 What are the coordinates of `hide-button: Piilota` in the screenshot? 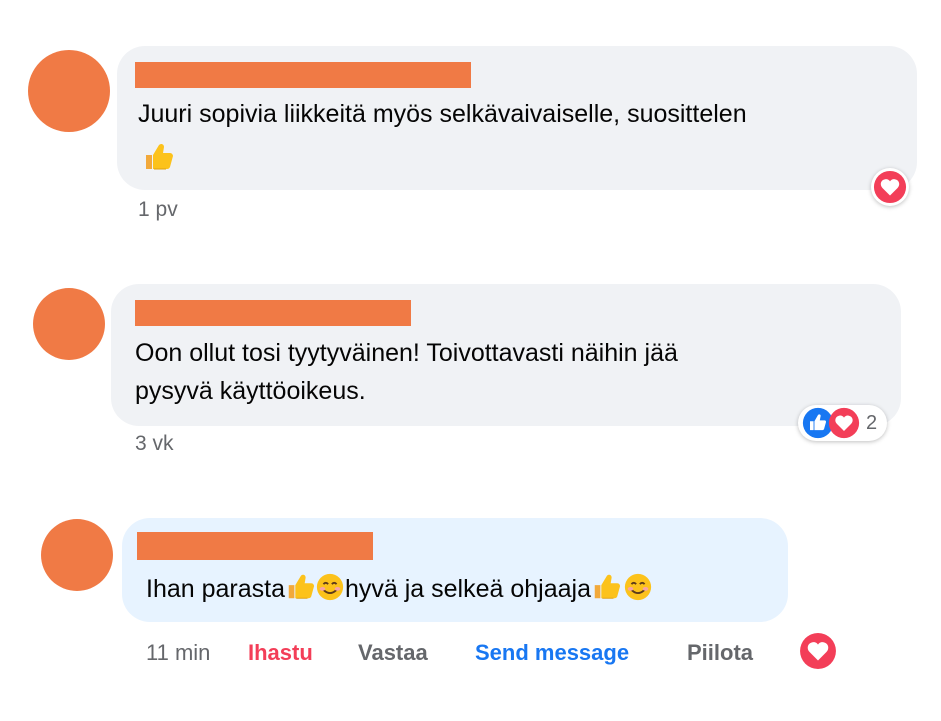 It's located at (720, 653).